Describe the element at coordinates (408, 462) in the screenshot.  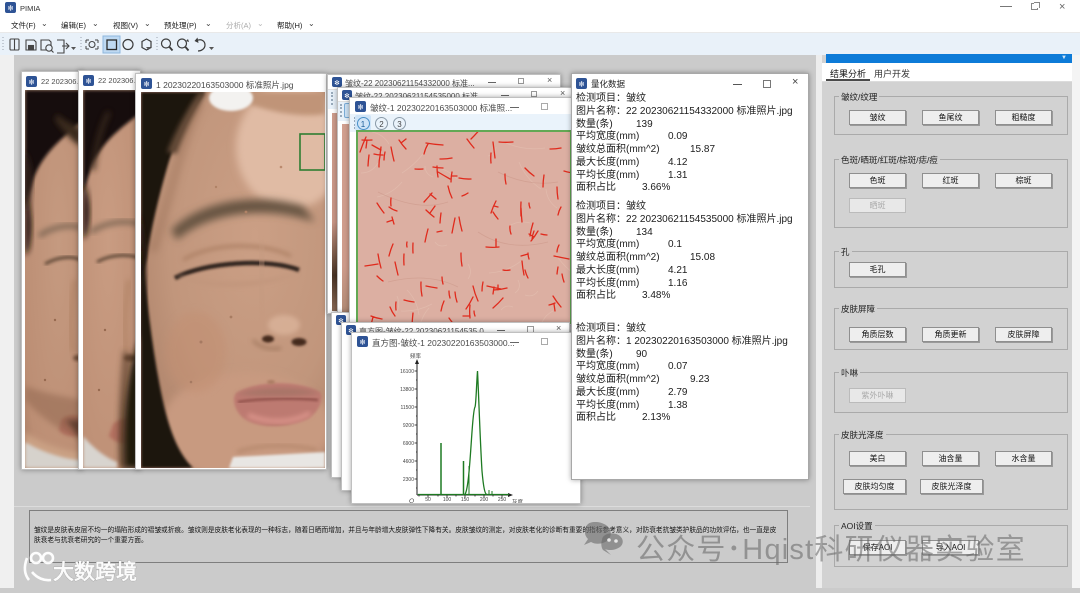
I see `svg-text: 4600` at that location.